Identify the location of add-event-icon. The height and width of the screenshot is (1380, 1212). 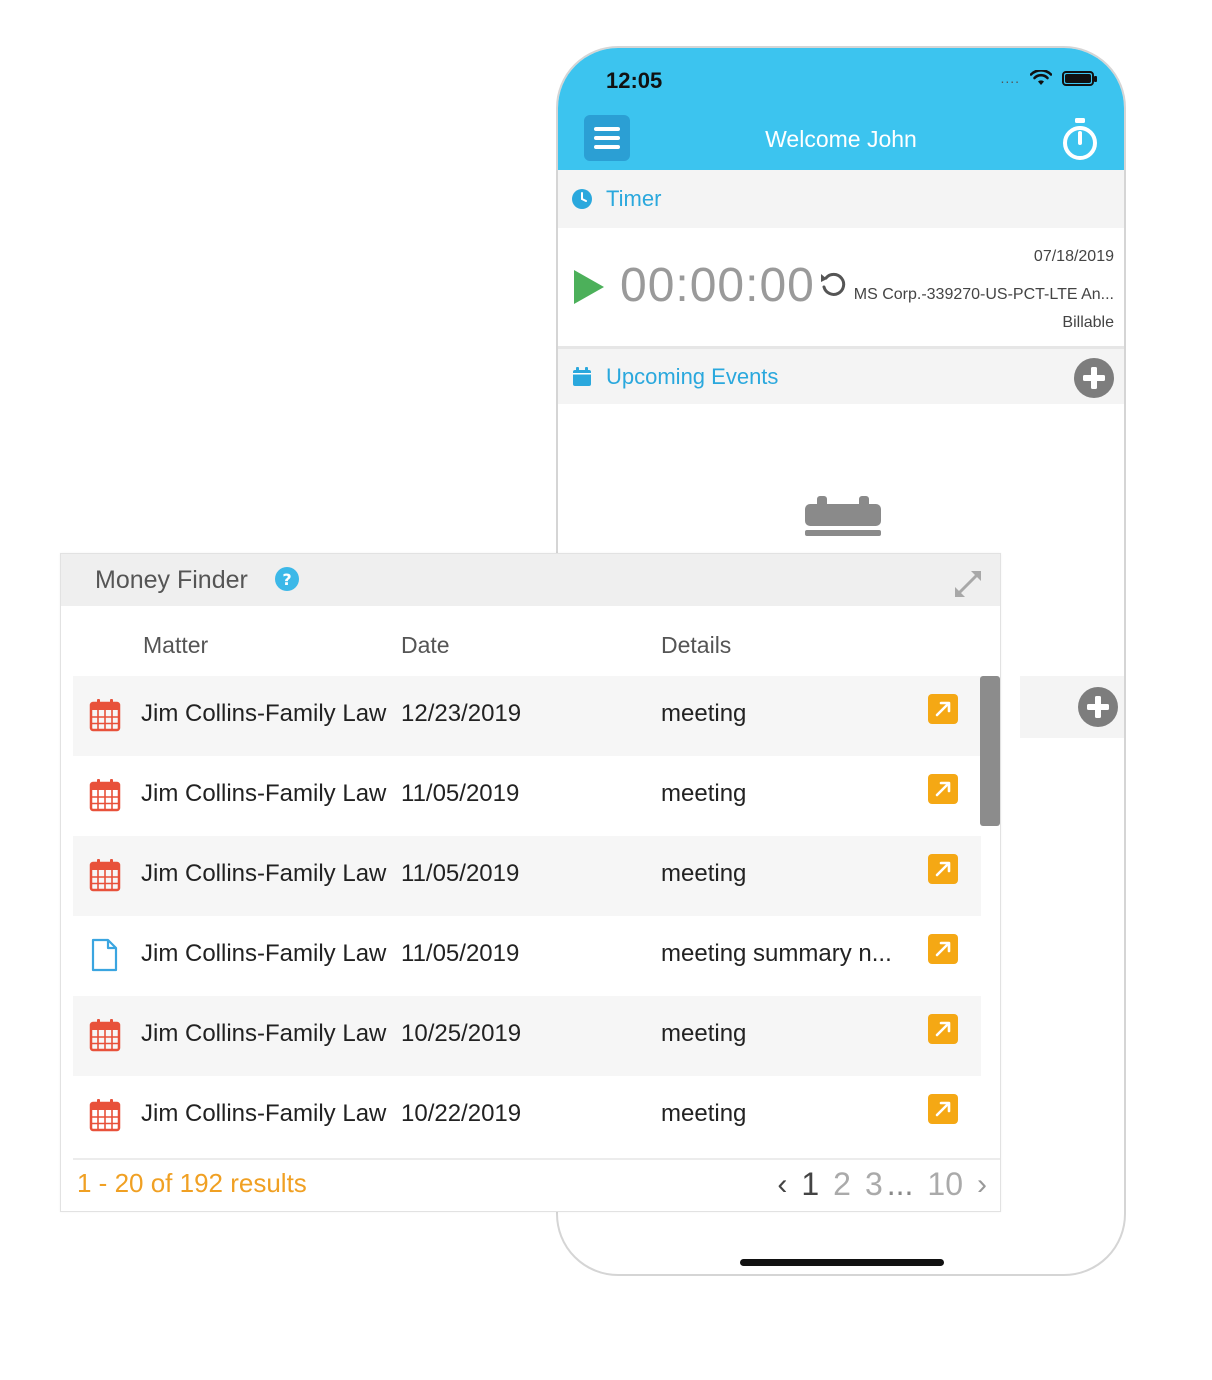
(1094, 378).